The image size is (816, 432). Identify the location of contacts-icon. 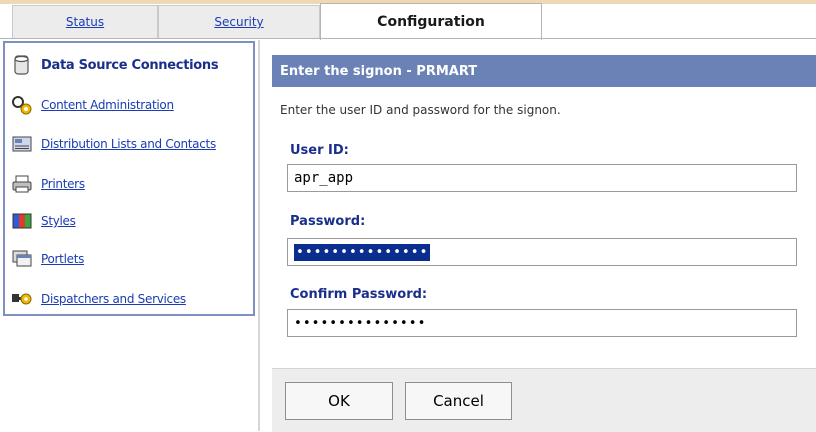
(22, 144).